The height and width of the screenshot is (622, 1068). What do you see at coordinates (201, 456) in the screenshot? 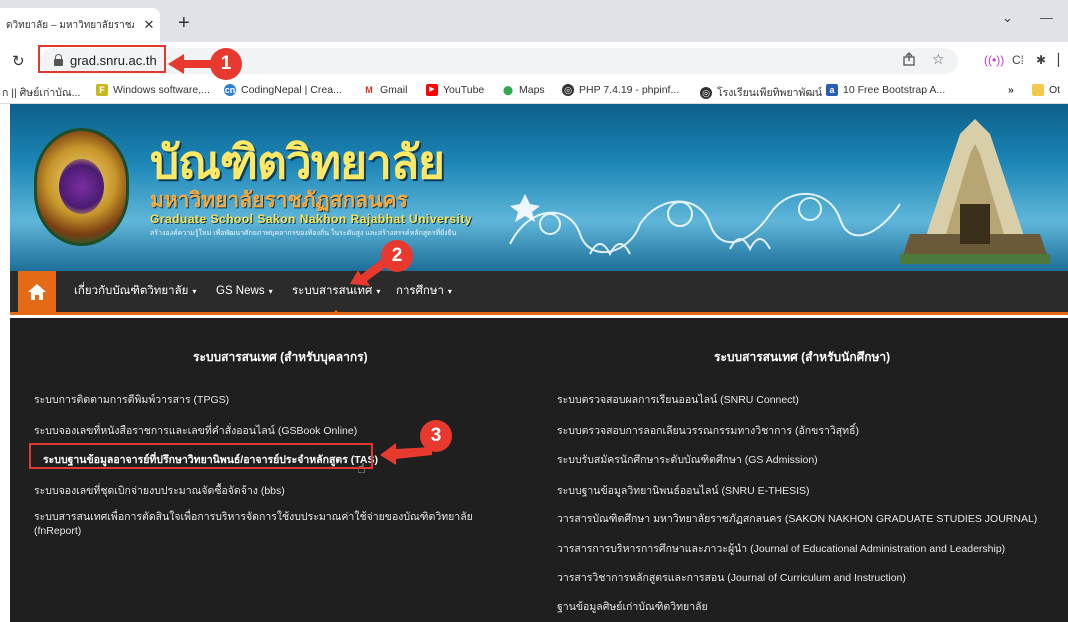
I see `annotation-box-tas-link` at bounding box center [201, 456].